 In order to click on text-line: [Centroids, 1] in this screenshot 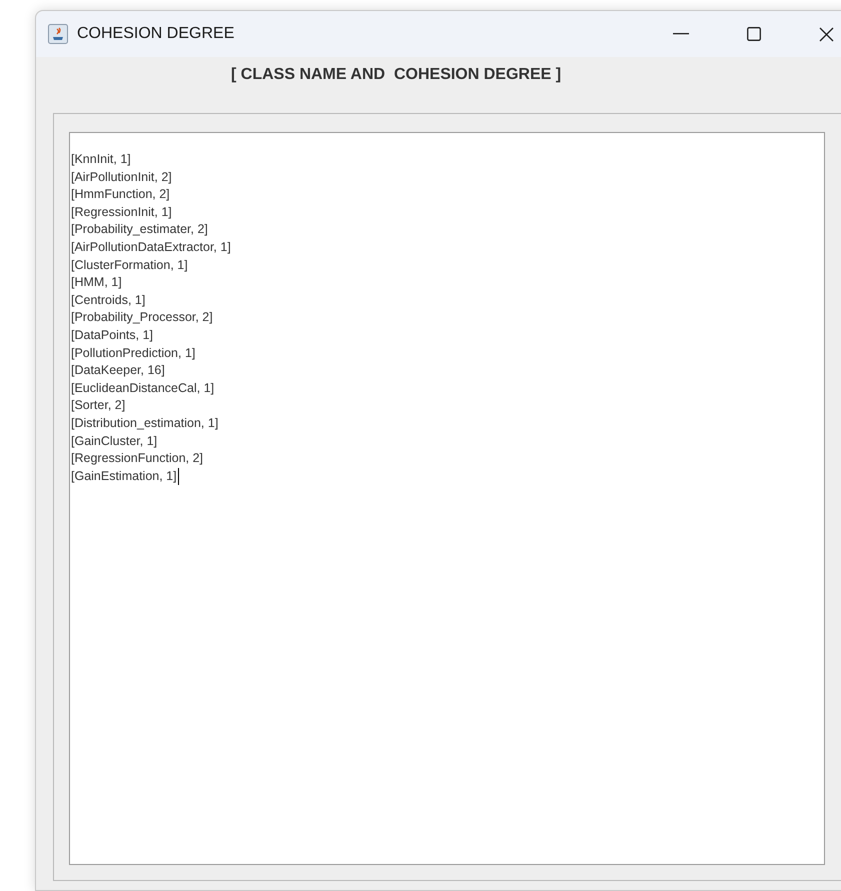, I will do `click(108, 300)`.